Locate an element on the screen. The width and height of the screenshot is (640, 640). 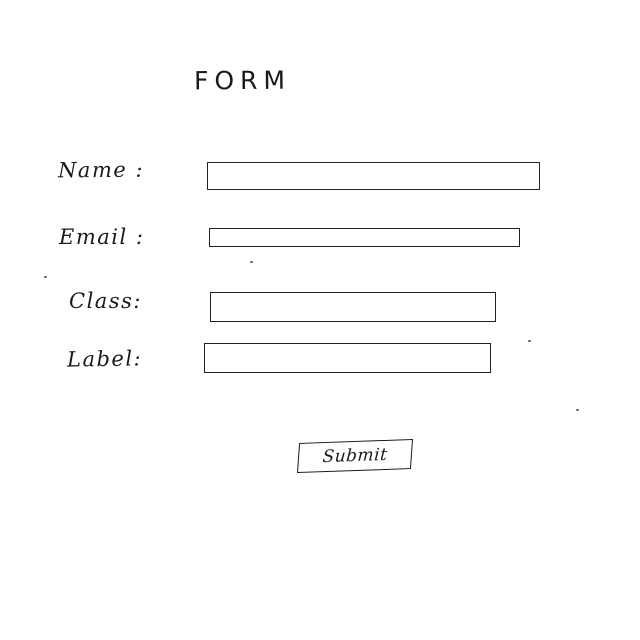
email-label: Email : is located at coordinates (102, 237).